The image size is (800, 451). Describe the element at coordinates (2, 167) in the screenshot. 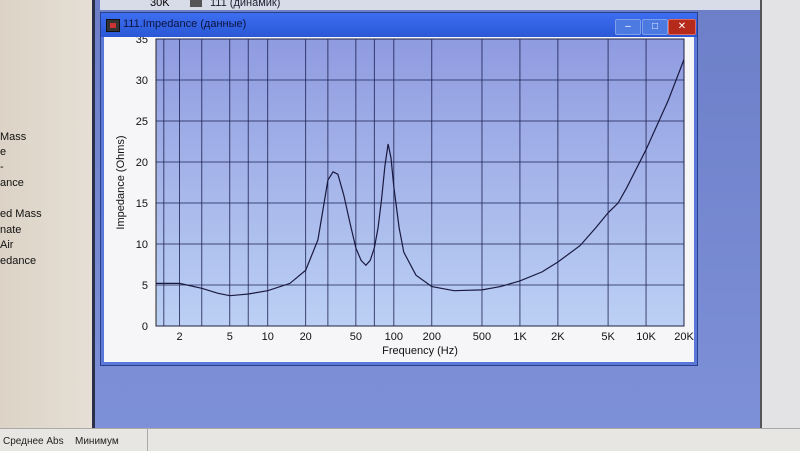

I see `property-label: -` at that location.